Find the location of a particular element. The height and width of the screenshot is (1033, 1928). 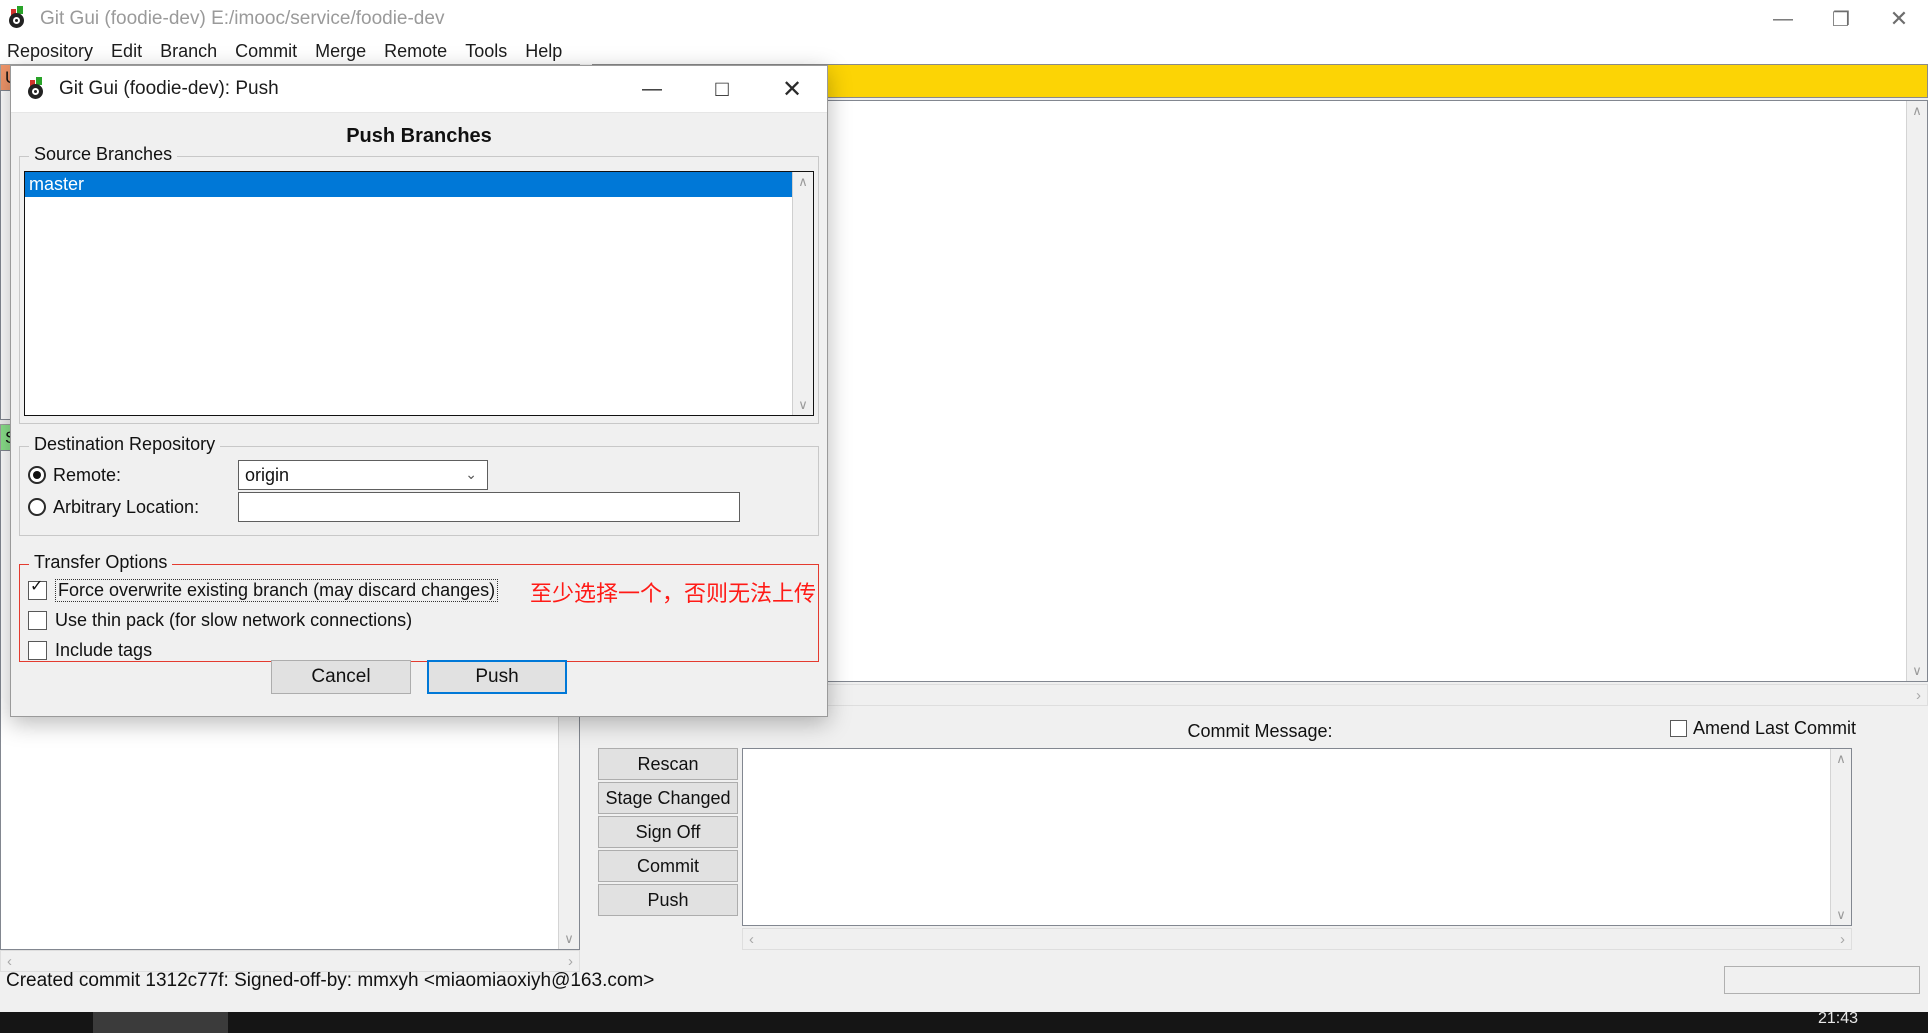

remote-label: Remote: is located at coordinates (87, 474).